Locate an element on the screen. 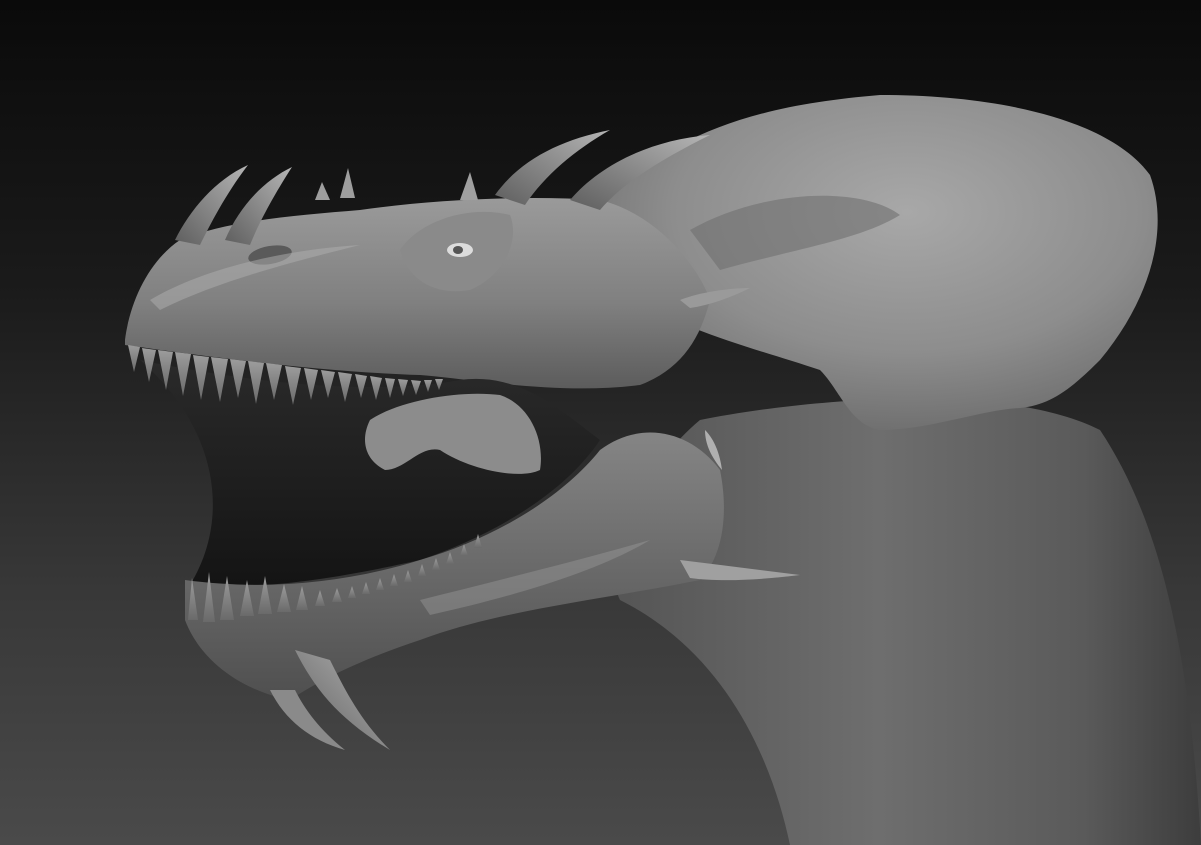 Image resolution: width=1201 pixels, height=845 pixels. snout-spike-small is located at coordinates (322, 191).